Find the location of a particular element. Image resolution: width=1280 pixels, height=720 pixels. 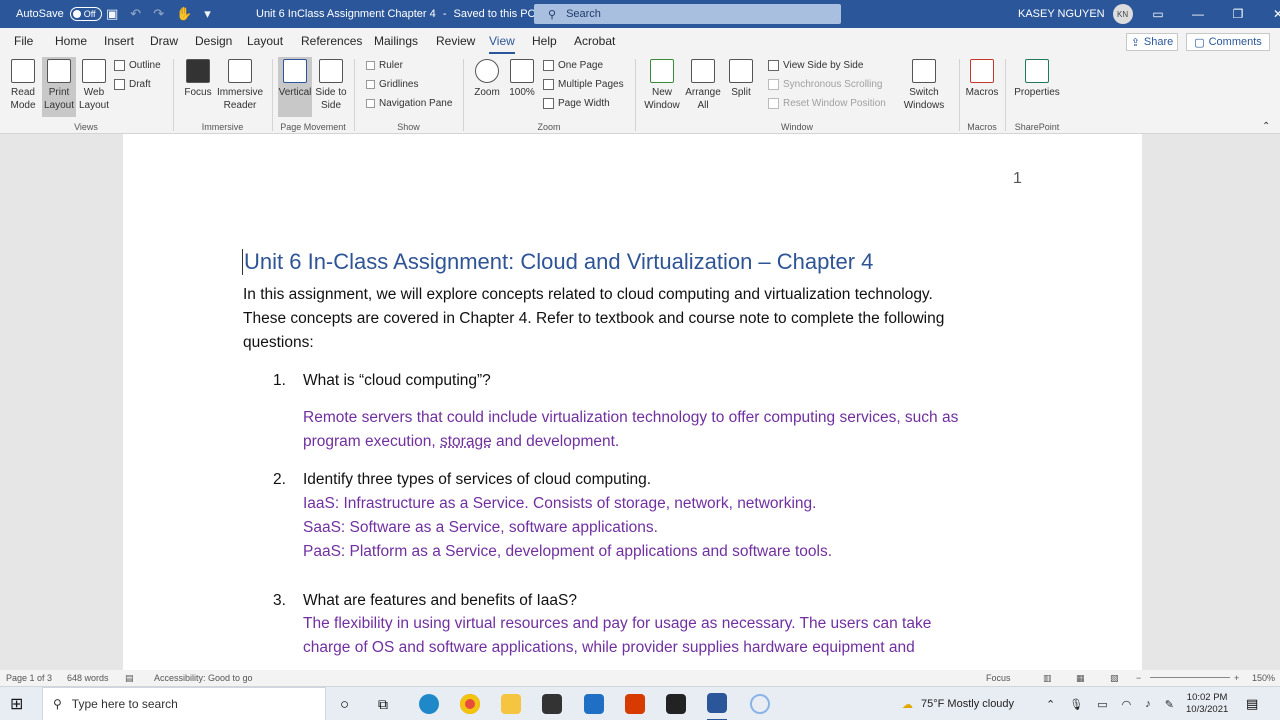

close-icon: ✕ is located at coordinates (1269, 14).